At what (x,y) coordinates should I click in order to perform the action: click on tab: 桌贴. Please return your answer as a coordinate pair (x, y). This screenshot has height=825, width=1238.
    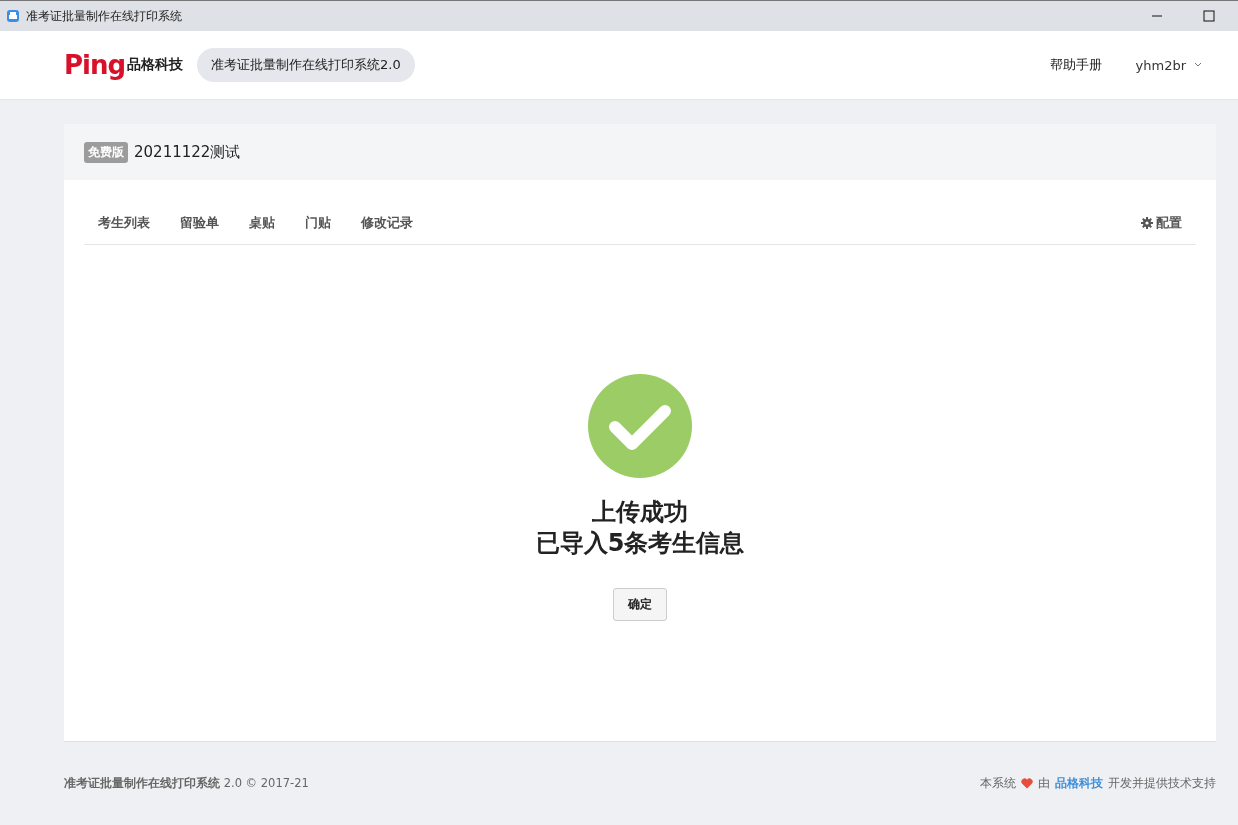
    Looking at the image, I should click on (262, 223).